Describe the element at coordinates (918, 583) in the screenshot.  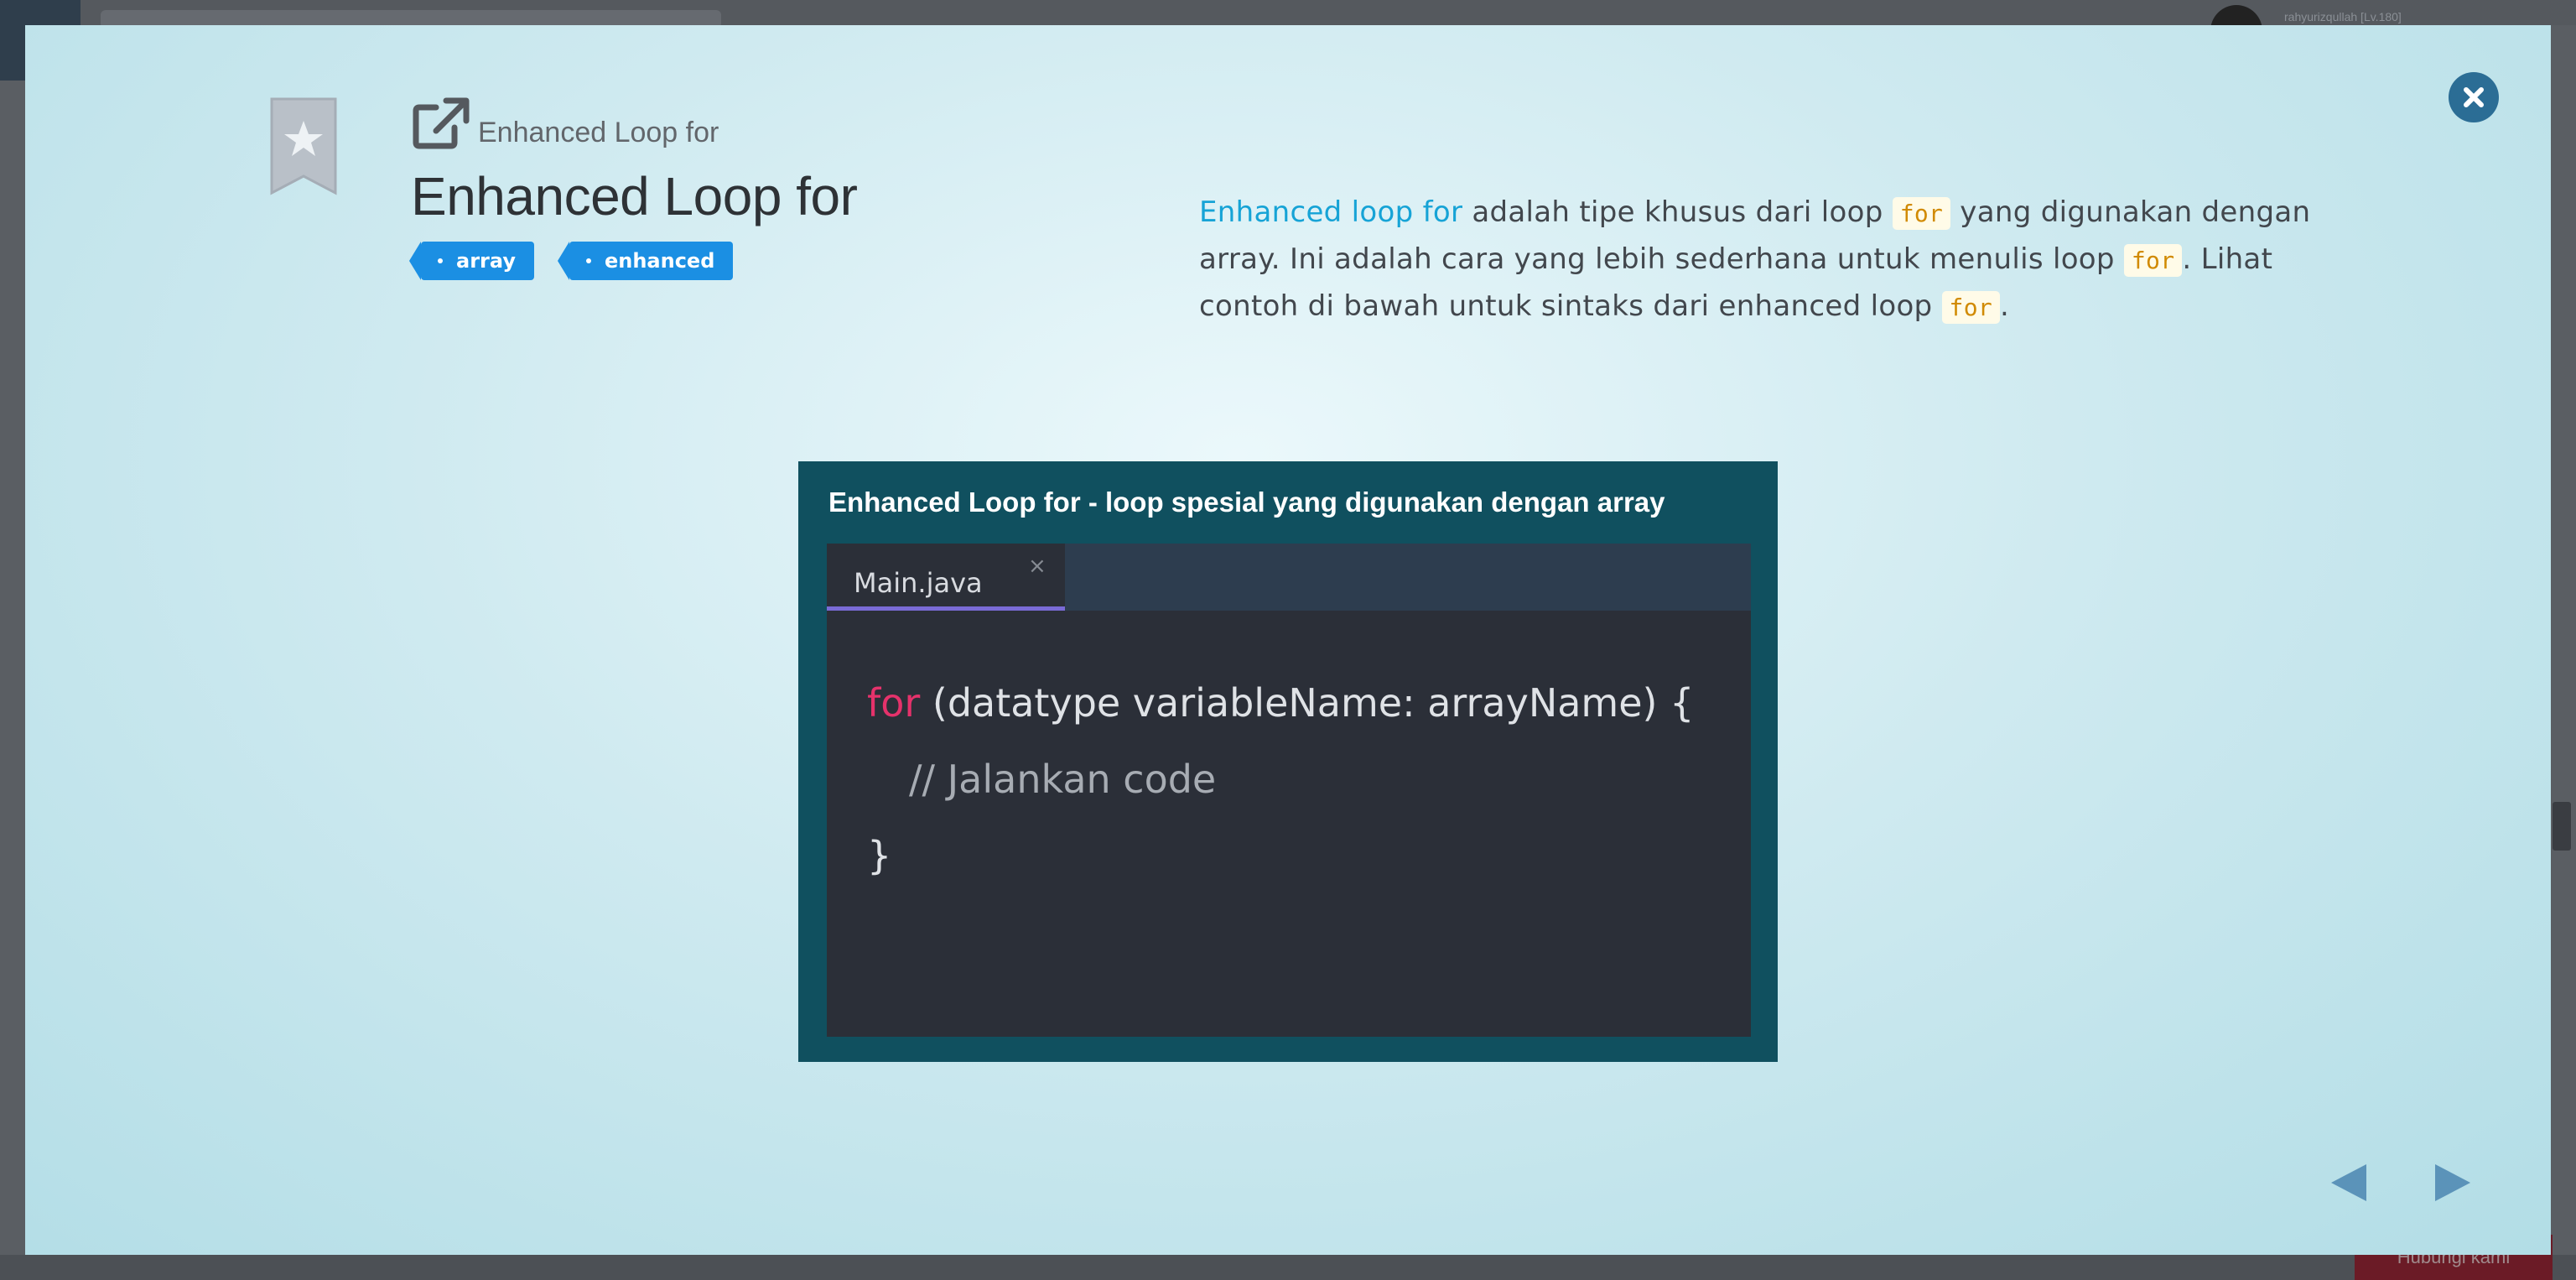
I see `file-tab-label: Main.java` at that location.